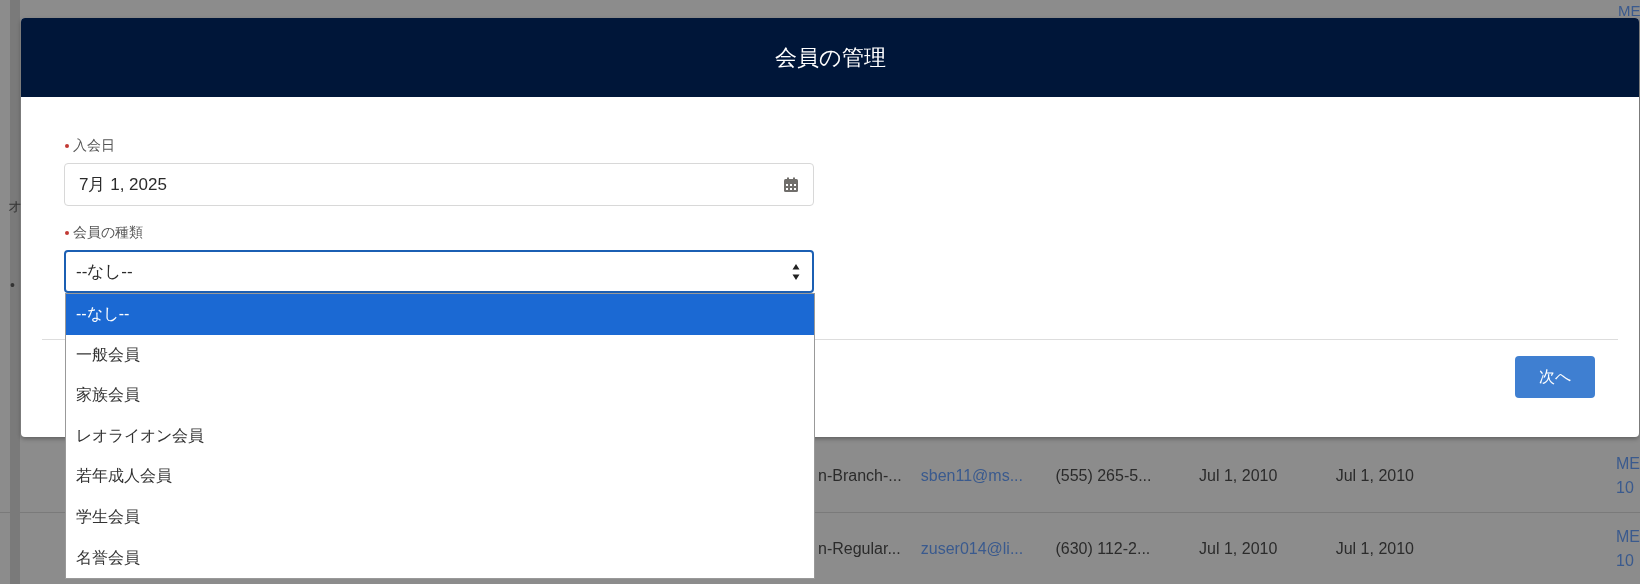 This screenshot has width=1640, height=584. I want to click on dropdown-option: --なし--, so click(440, 314).